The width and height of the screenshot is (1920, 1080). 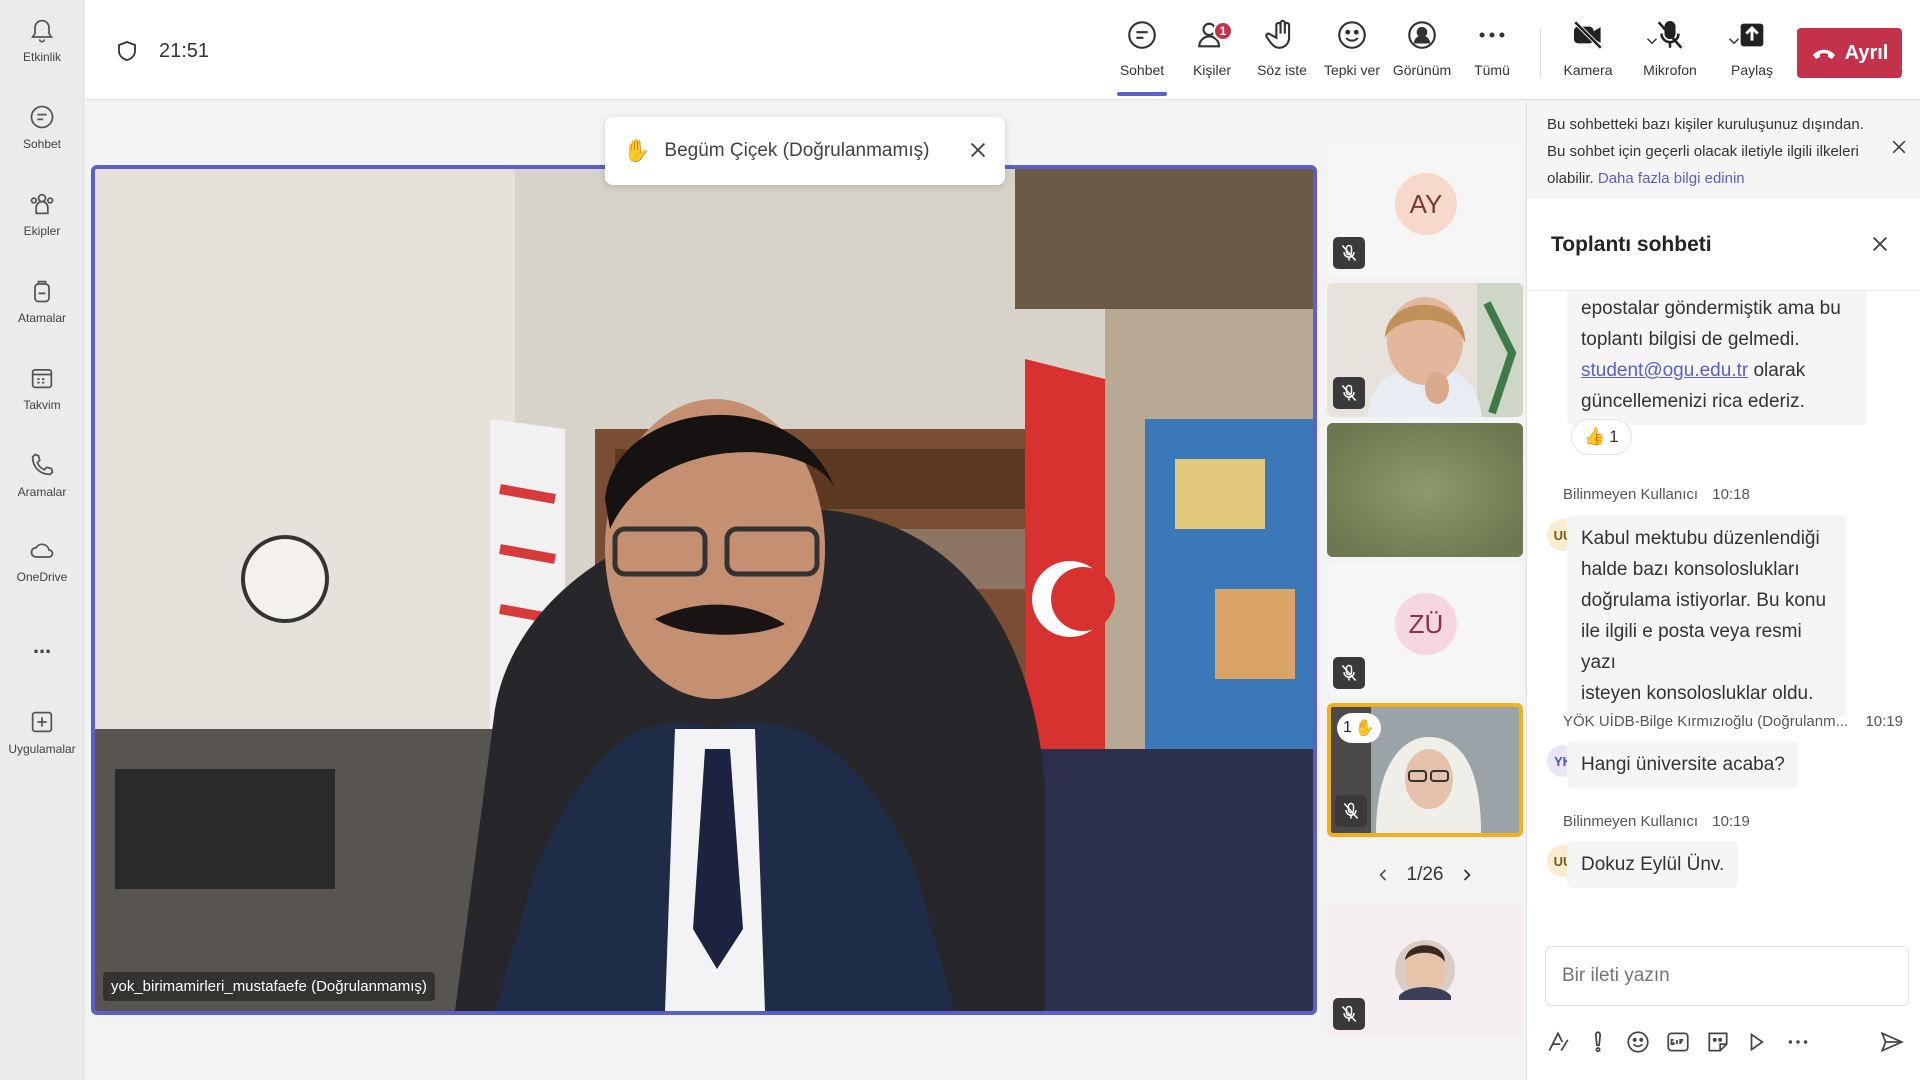 What do you see at coordinates (1849, 53) in the screenshot?
I see `leave-button: Ayrıl` at bounding box center [1849, 53].